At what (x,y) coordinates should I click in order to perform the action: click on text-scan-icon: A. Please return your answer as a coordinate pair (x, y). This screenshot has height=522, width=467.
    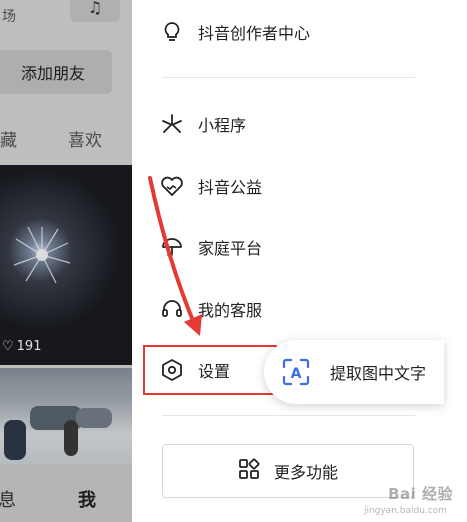
    Looking at the image, I should click on (296, 372).